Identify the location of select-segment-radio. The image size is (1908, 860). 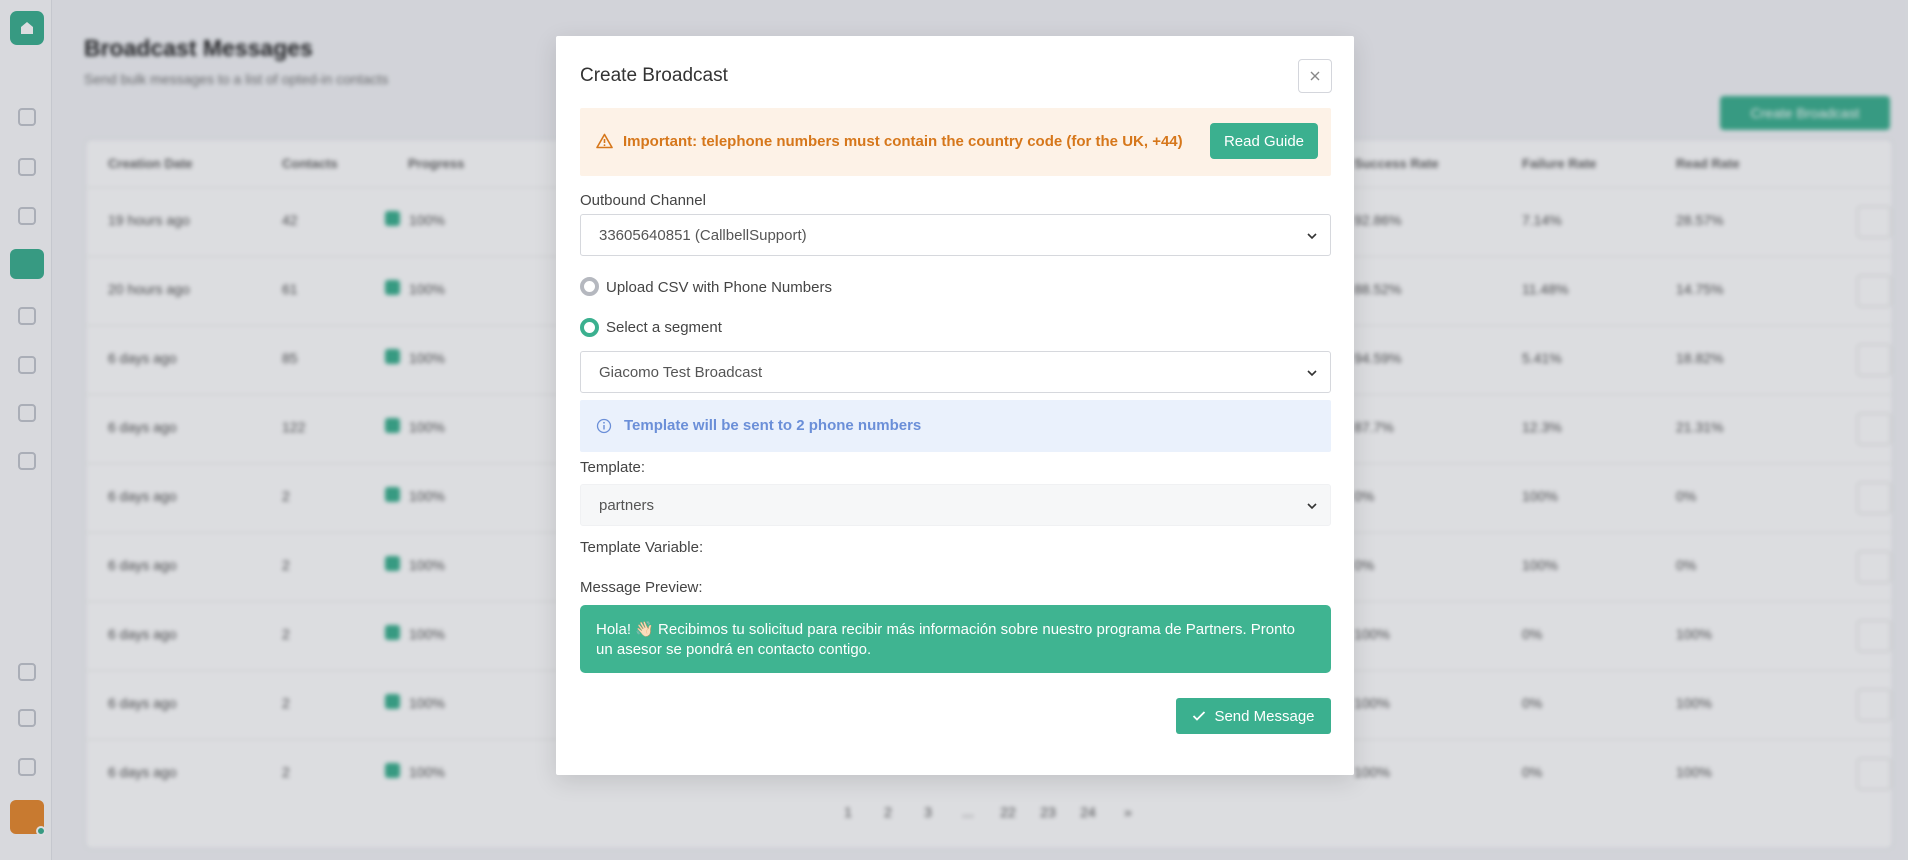
(589, 327).